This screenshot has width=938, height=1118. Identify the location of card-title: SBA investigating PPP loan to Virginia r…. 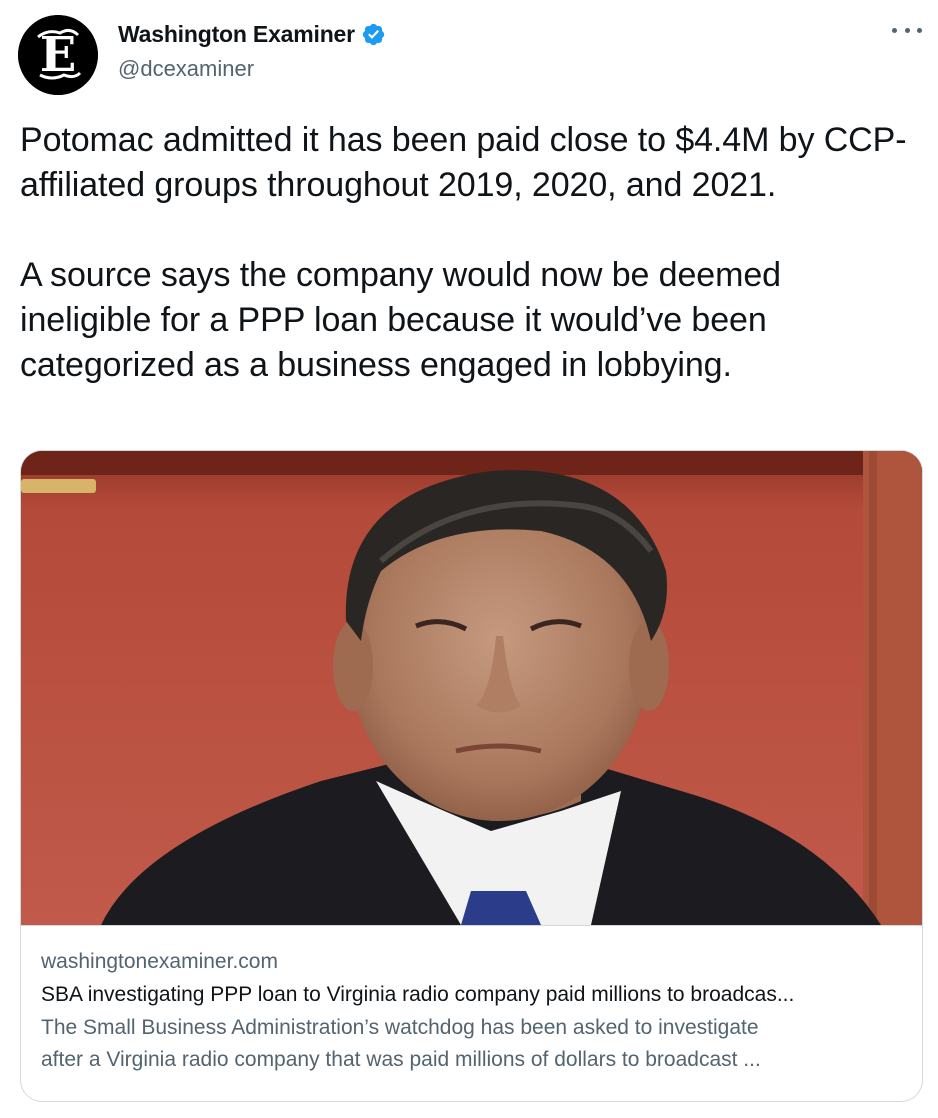
(471, 995).